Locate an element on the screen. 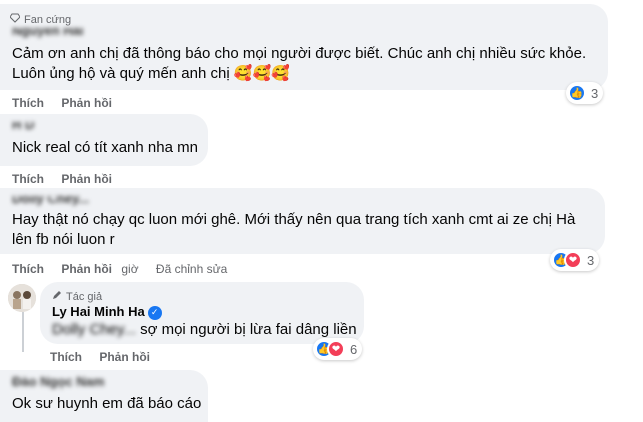 The height and width of the screenshot is (422, 643). reply-text-body: sợ mọi người bị lừa fai dâng liền is located at coordinates (248, 329).